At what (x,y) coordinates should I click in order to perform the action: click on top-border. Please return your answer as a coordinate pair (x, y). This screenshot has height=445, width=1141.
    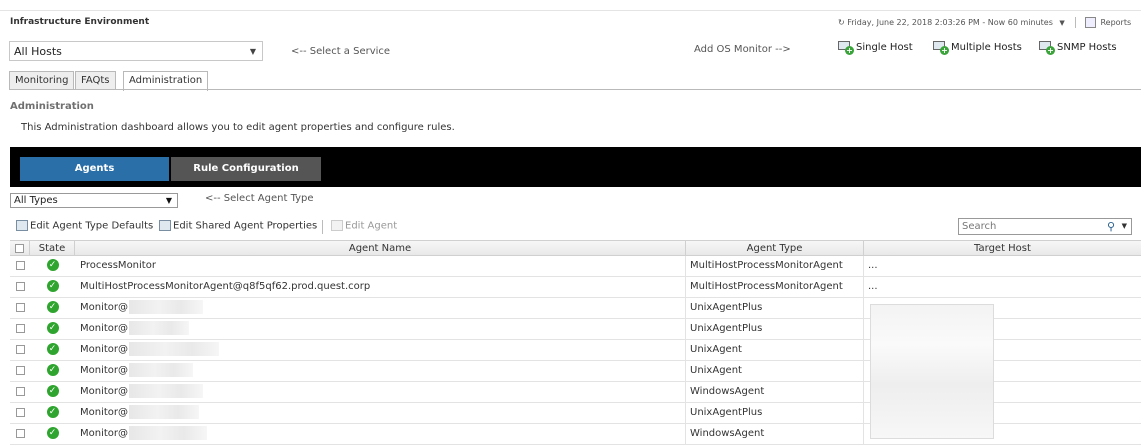
    Looking at the image, I should click on (570, 5).